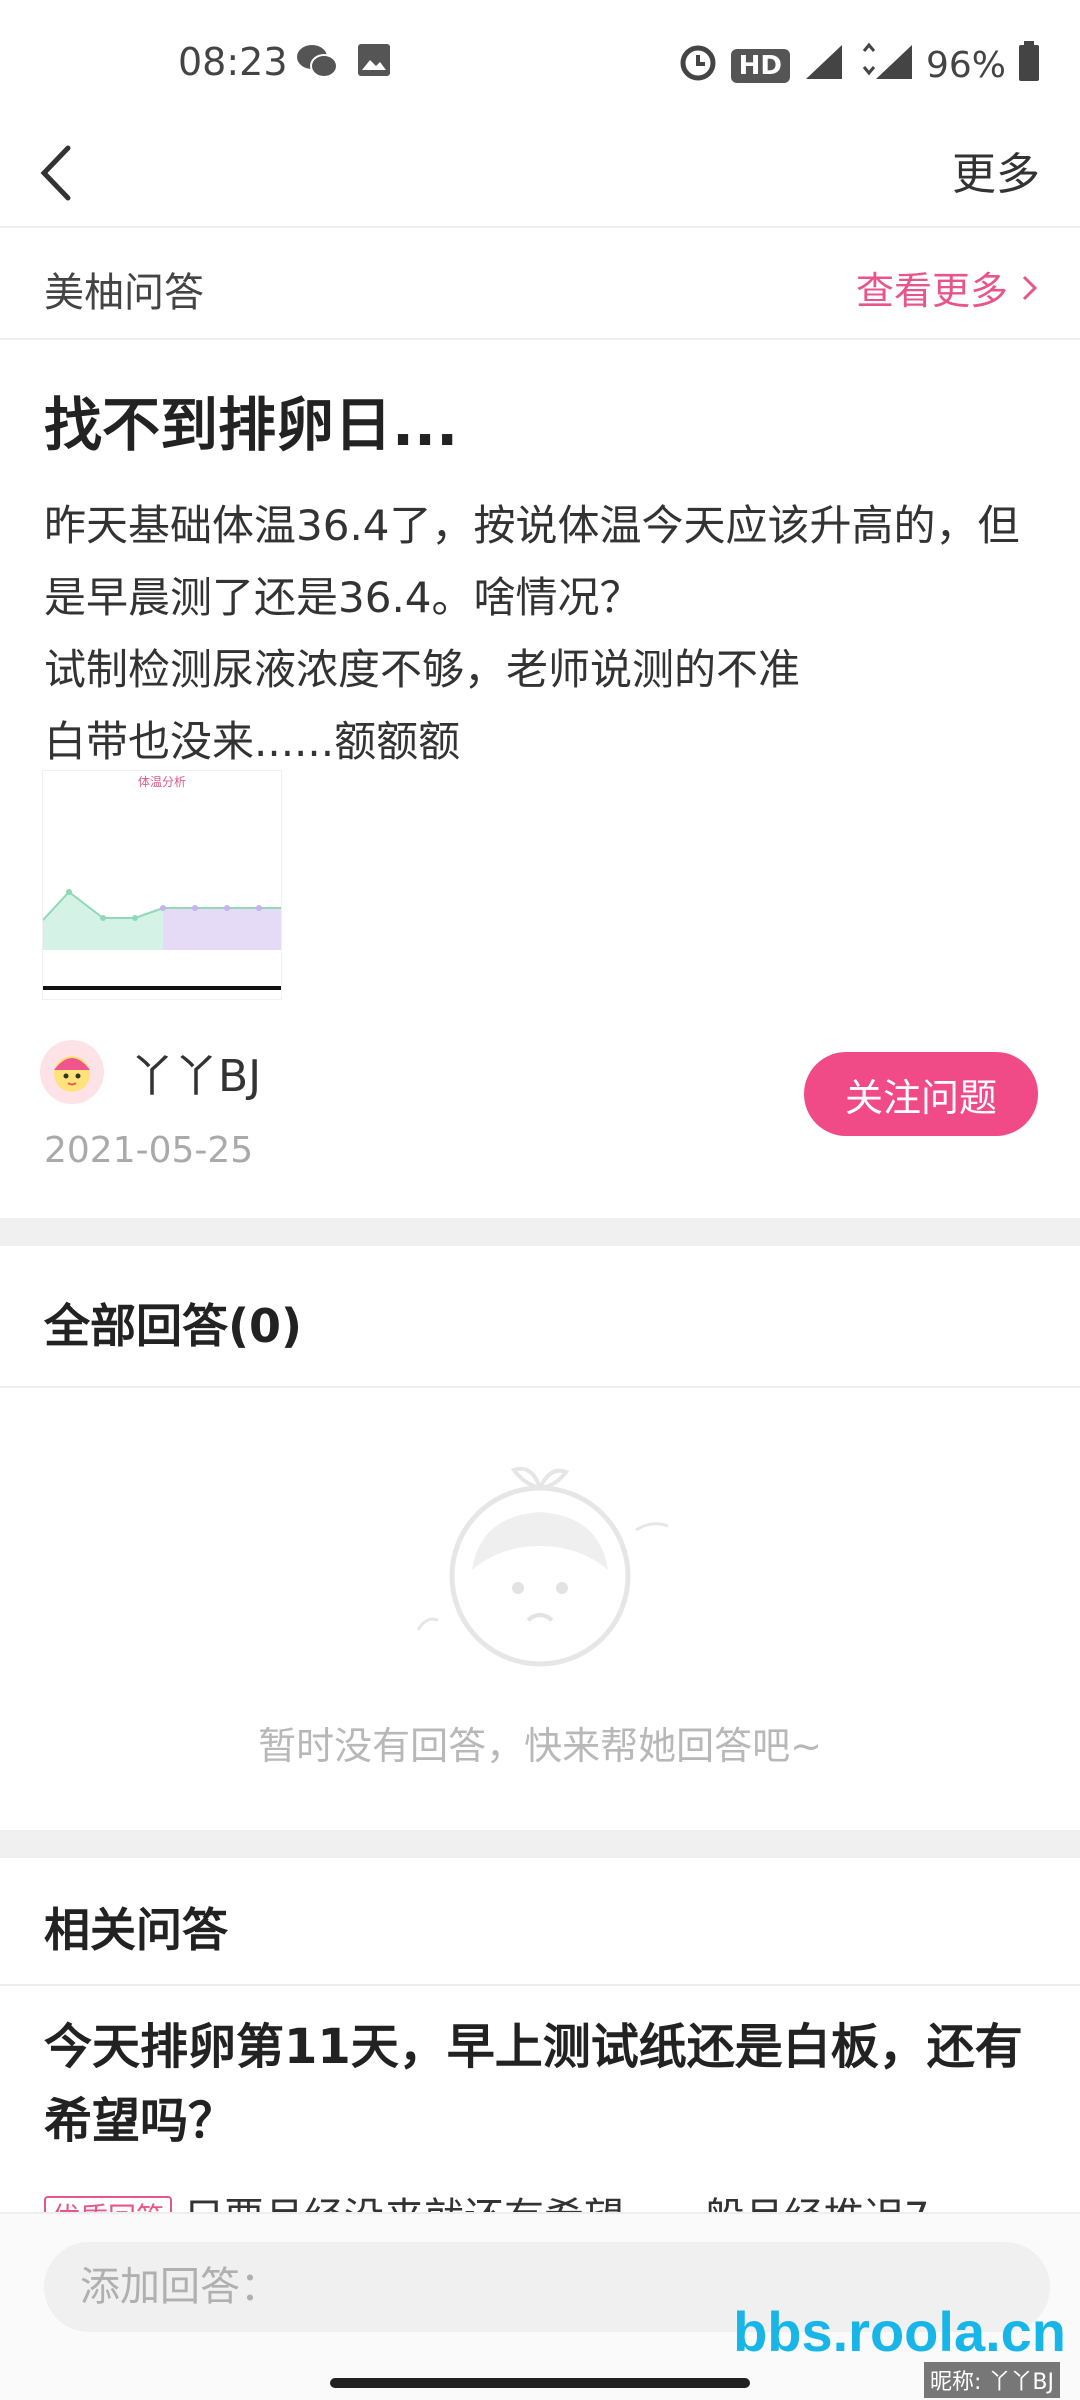 The width and height of the screenshot is (1080, 2400). I want to click on hd-badge: HD, so click(760, 65).